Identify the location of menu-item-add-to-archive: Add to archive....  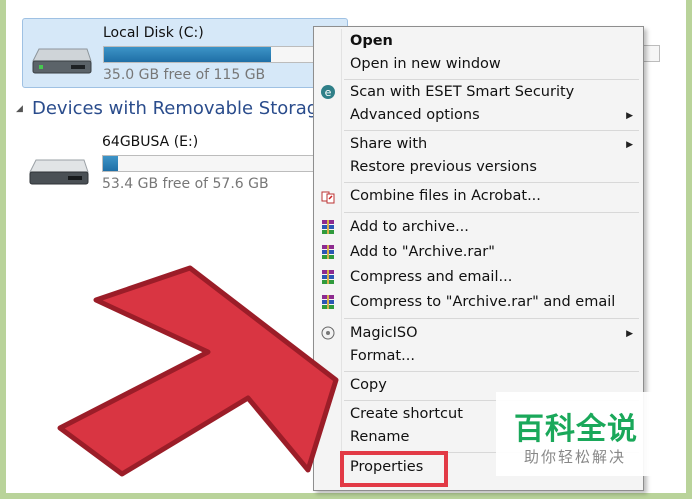
(409, 227).